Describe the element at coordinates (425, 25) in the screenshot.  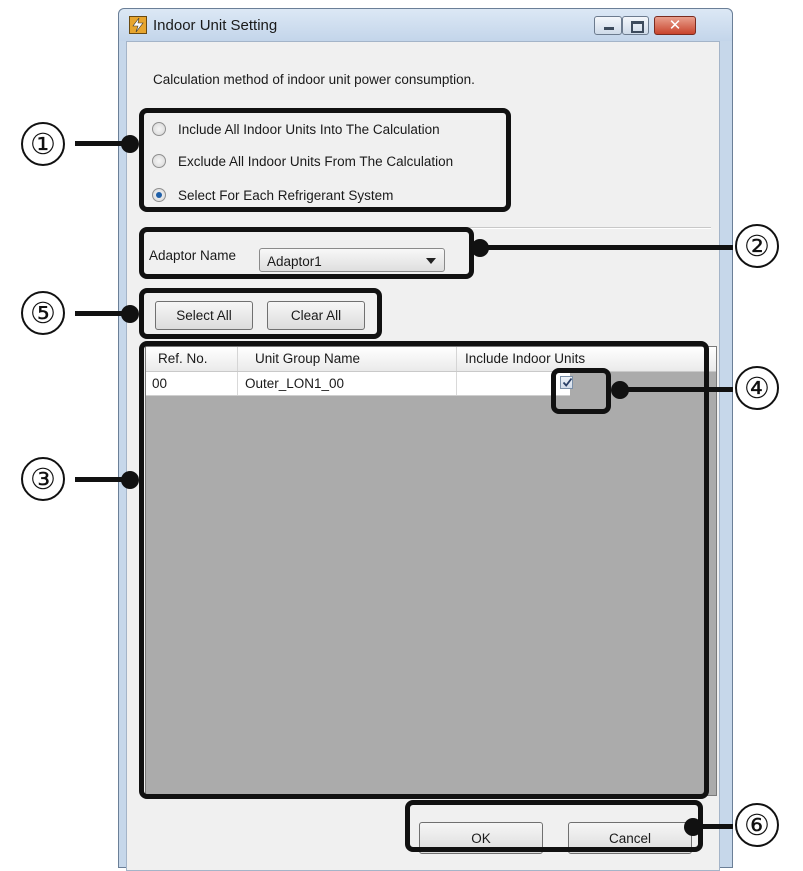
I see `title-bar: Indoor Unit Setting ✕` at that location.